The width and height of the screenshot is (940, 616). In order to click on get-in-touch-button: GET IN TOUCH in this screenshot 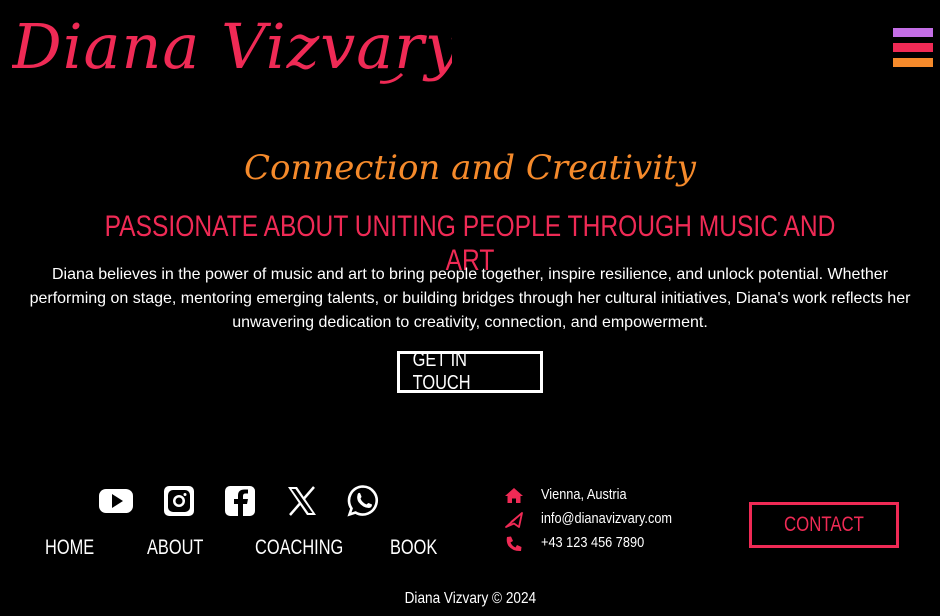, I will do `click(470, 371)`.